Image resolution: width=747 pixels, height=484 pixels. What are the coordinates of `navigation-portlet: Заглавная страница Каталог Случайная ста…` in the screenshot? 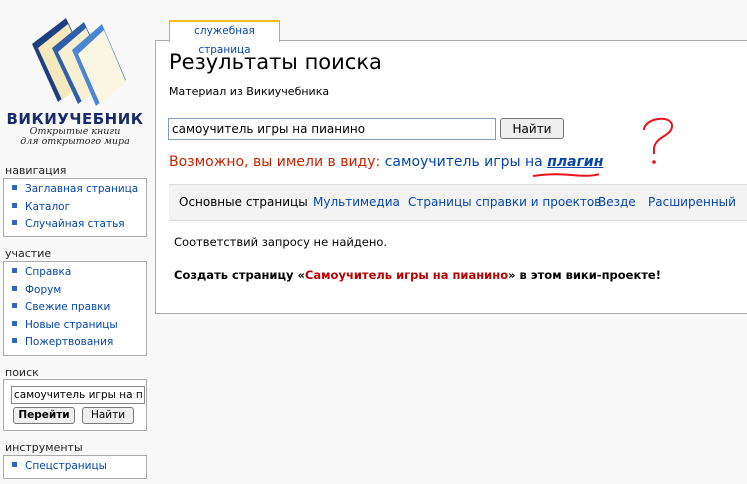 It's located at (75, 207).